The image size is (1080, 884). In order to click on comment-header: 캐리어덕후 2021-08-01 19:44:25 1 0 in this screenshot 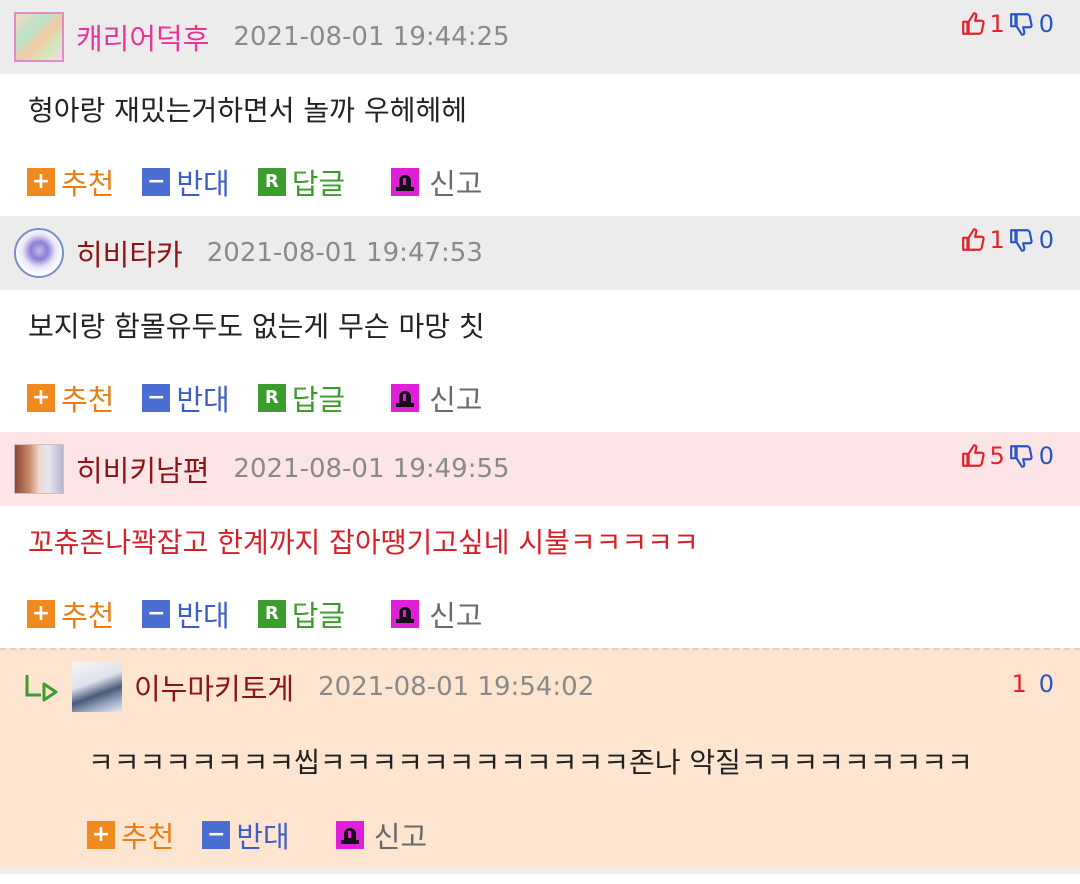, I will do `click(540, 37)`.